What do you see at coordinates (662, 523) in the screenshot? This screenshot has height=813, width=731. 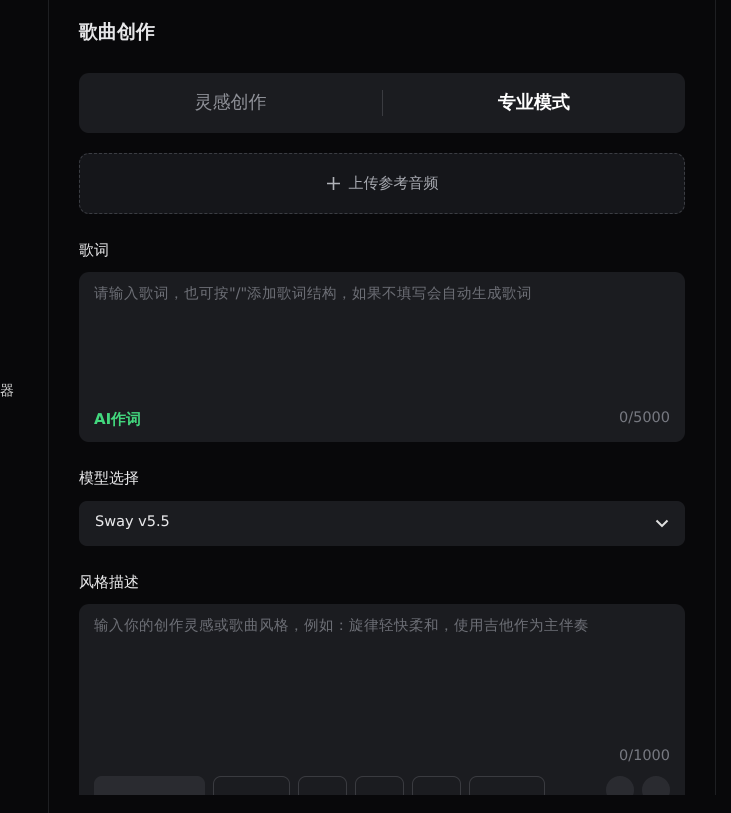 I see `chevron-down-icon` at bounding box center [662, 523].